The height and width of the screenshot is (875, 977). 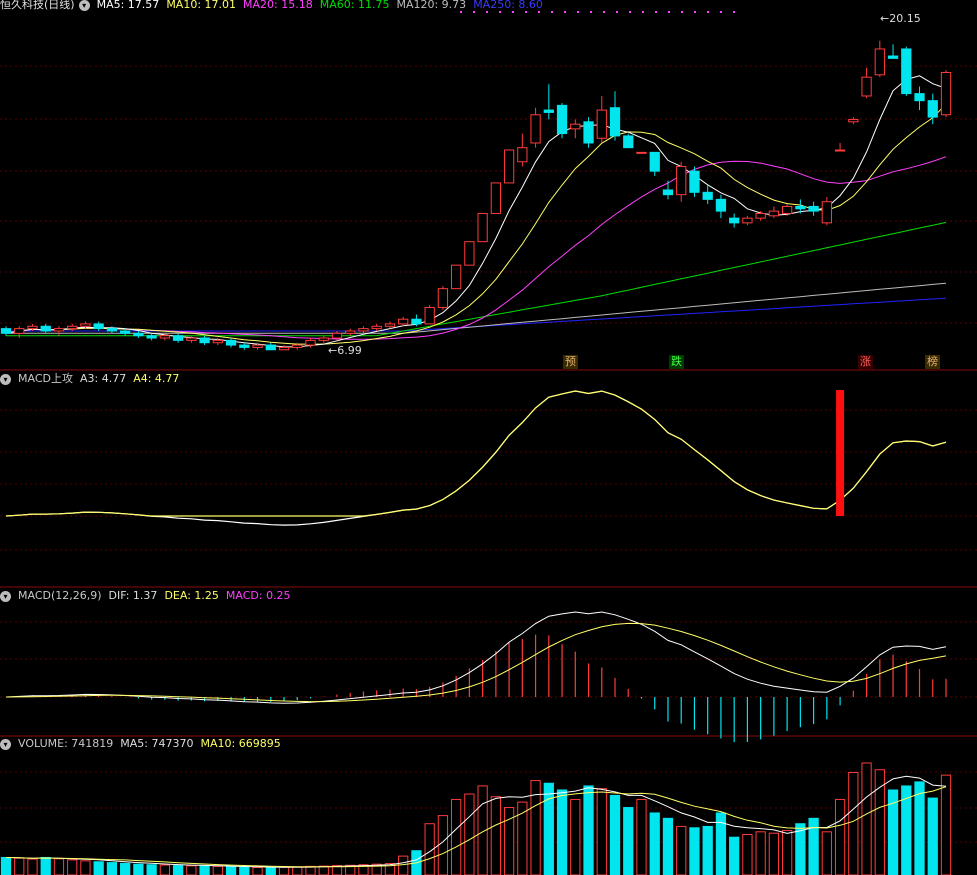 I want to click on macdup-a3-line, so click(x=476, y=458).